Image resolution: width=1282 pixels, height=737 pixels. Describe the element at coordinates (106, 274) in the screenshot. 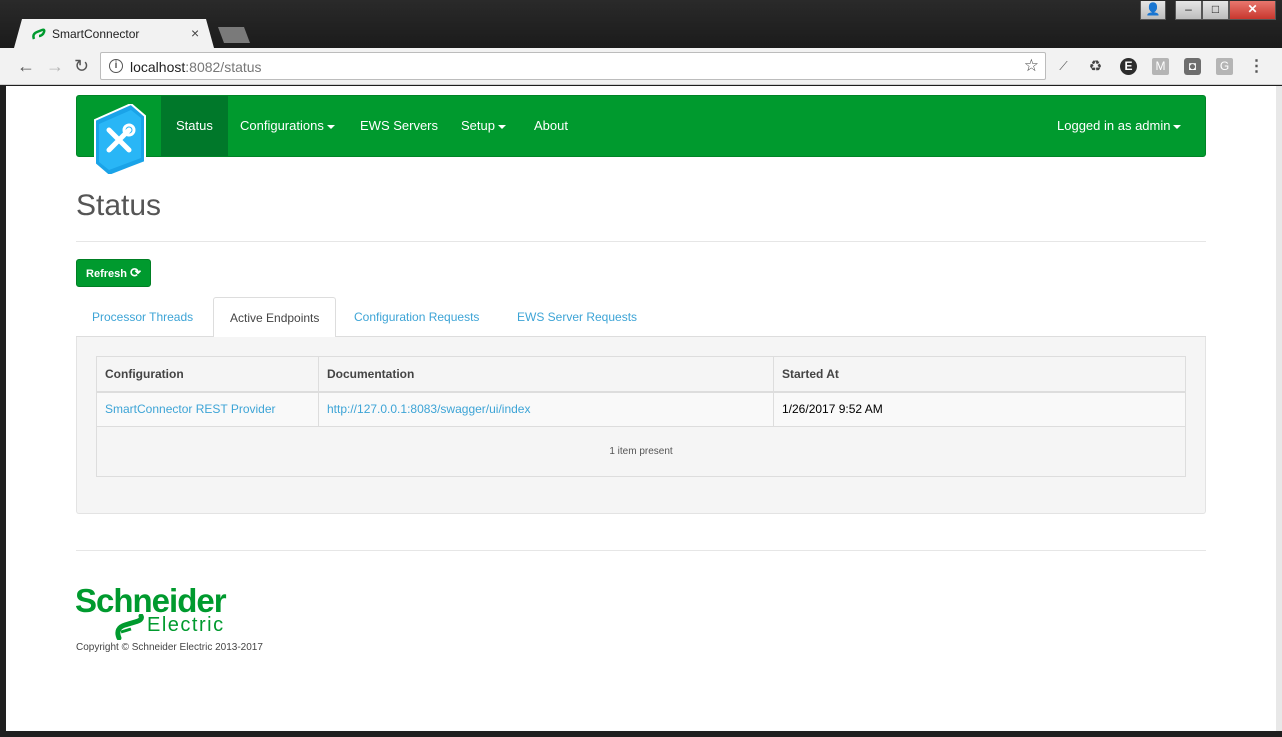

I see `refresh-label: Refresh` at that location.